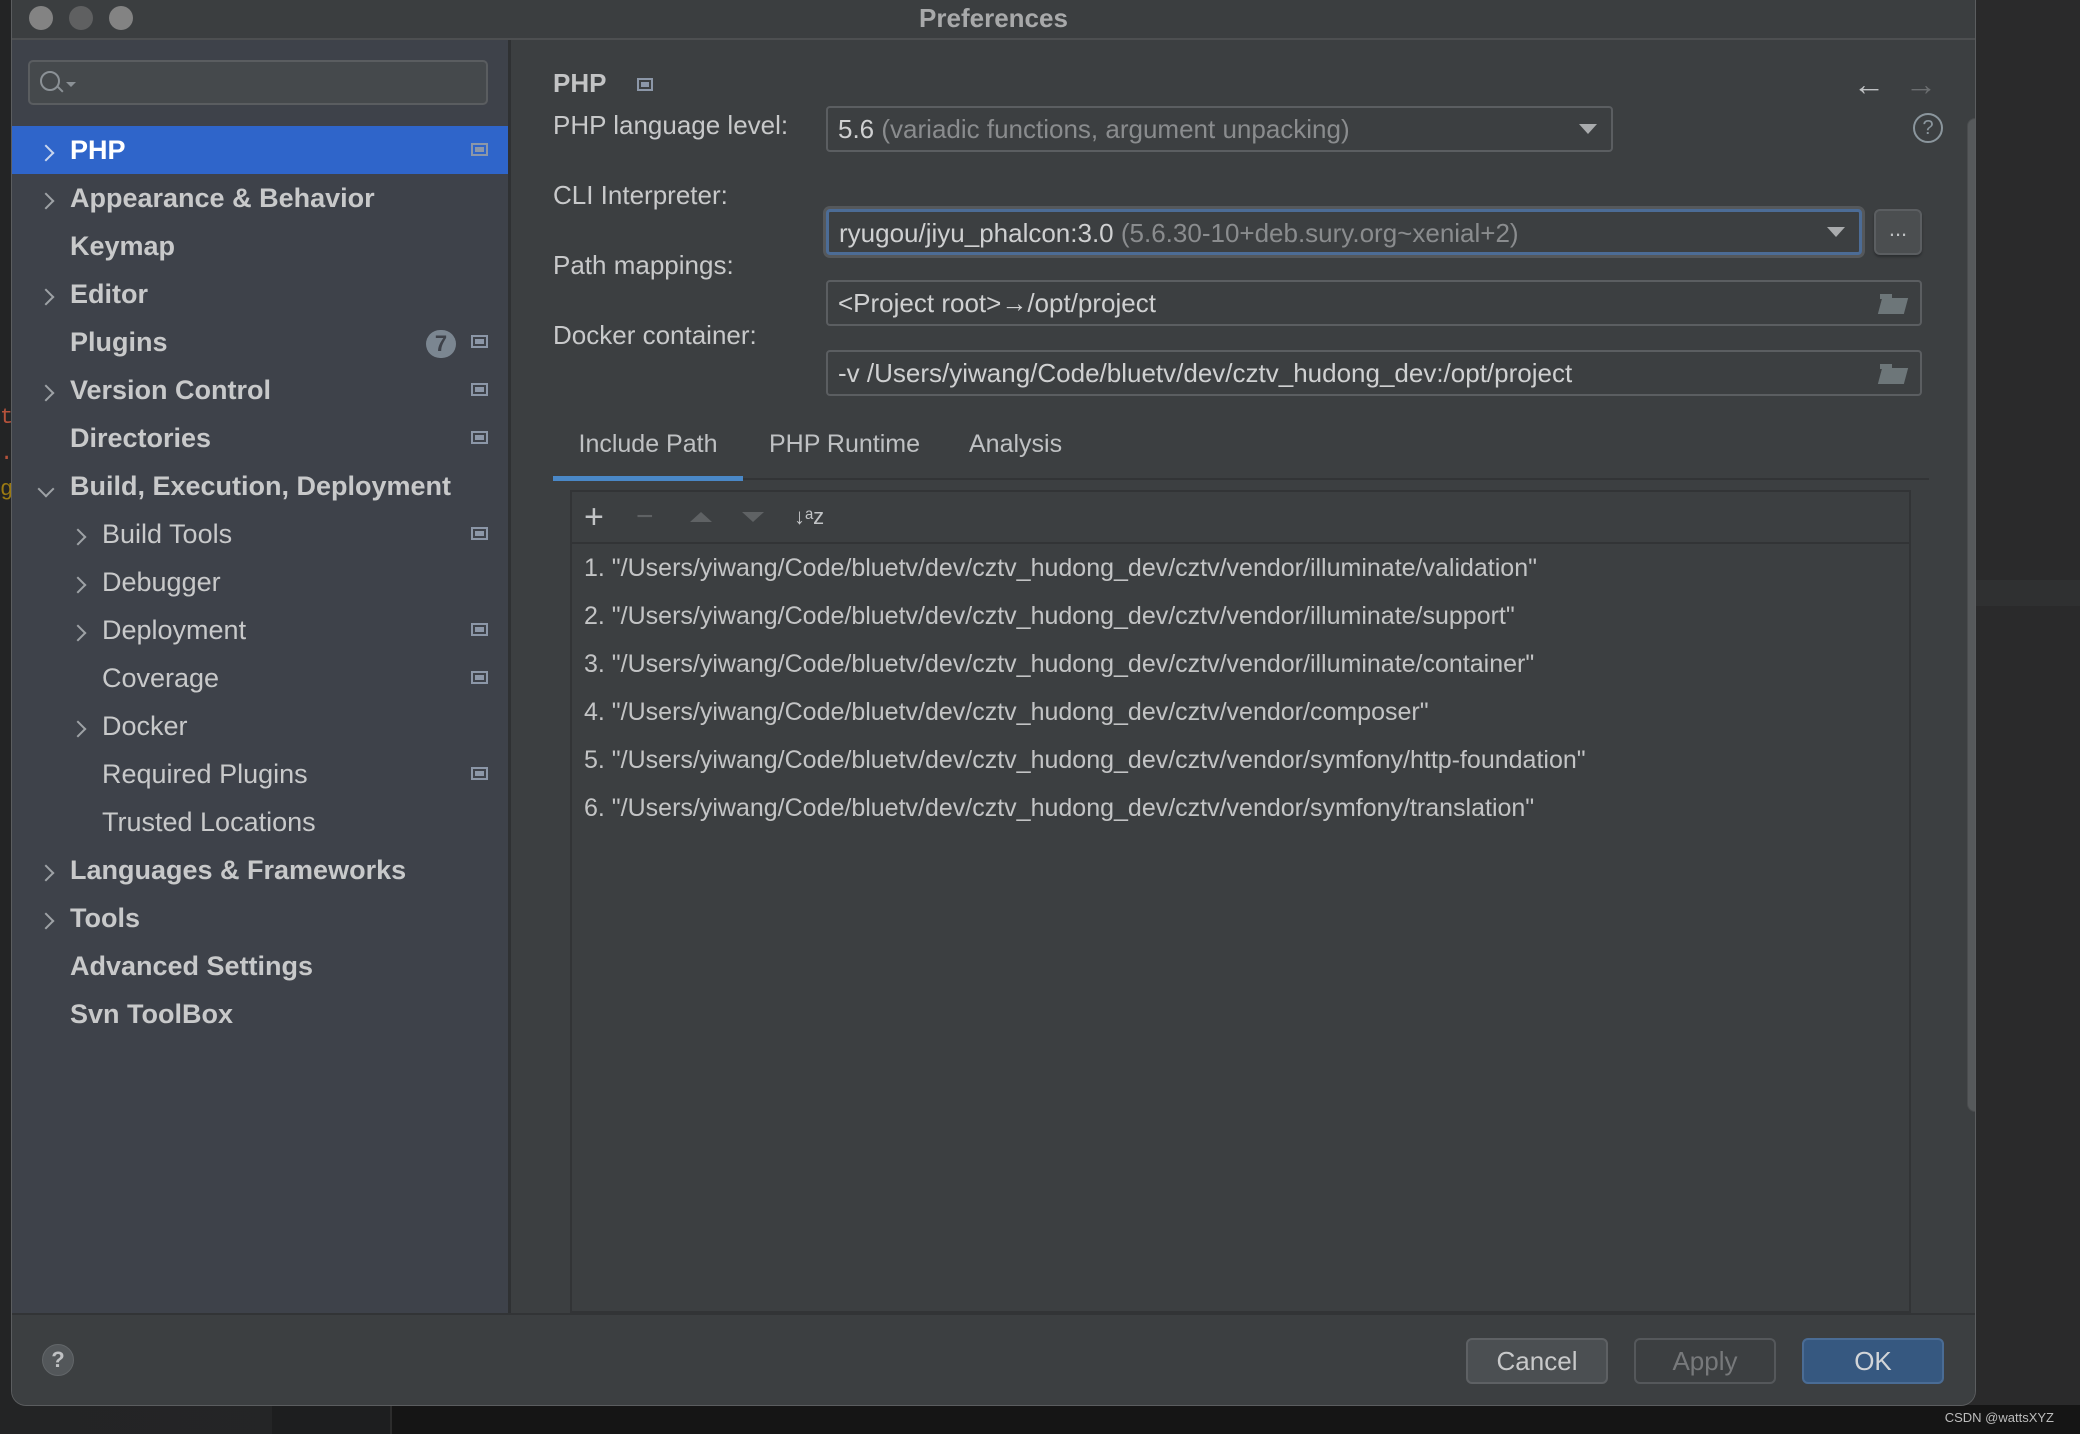 This screenshot has width=2080, height=1434. I want to click on move-down-icon, so click(753, 517).